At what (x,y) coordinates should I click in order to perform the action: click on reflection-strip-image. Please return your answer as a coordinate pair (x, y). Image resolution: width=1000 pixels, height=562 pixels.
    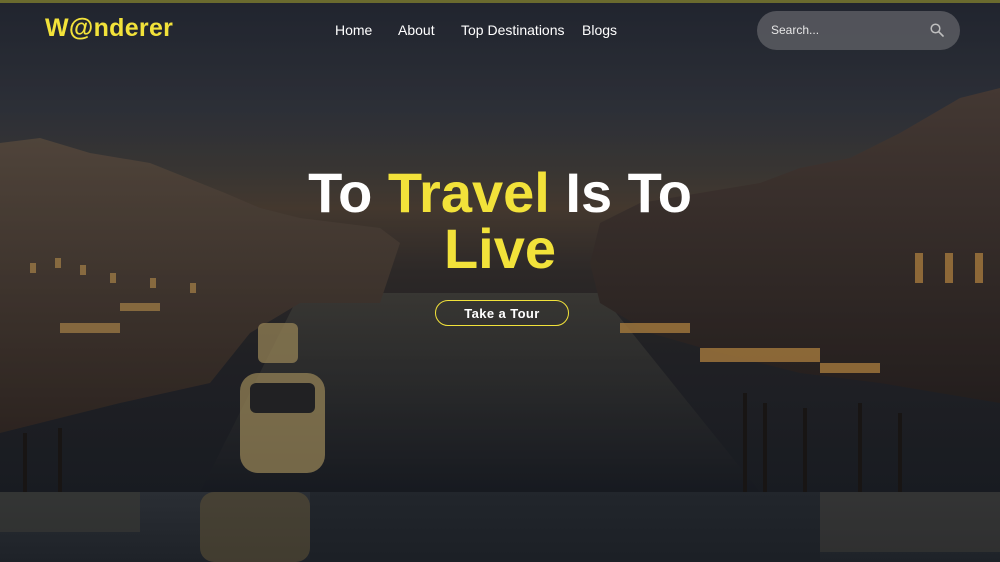
    Looking at the image, I should click on (500, 527).